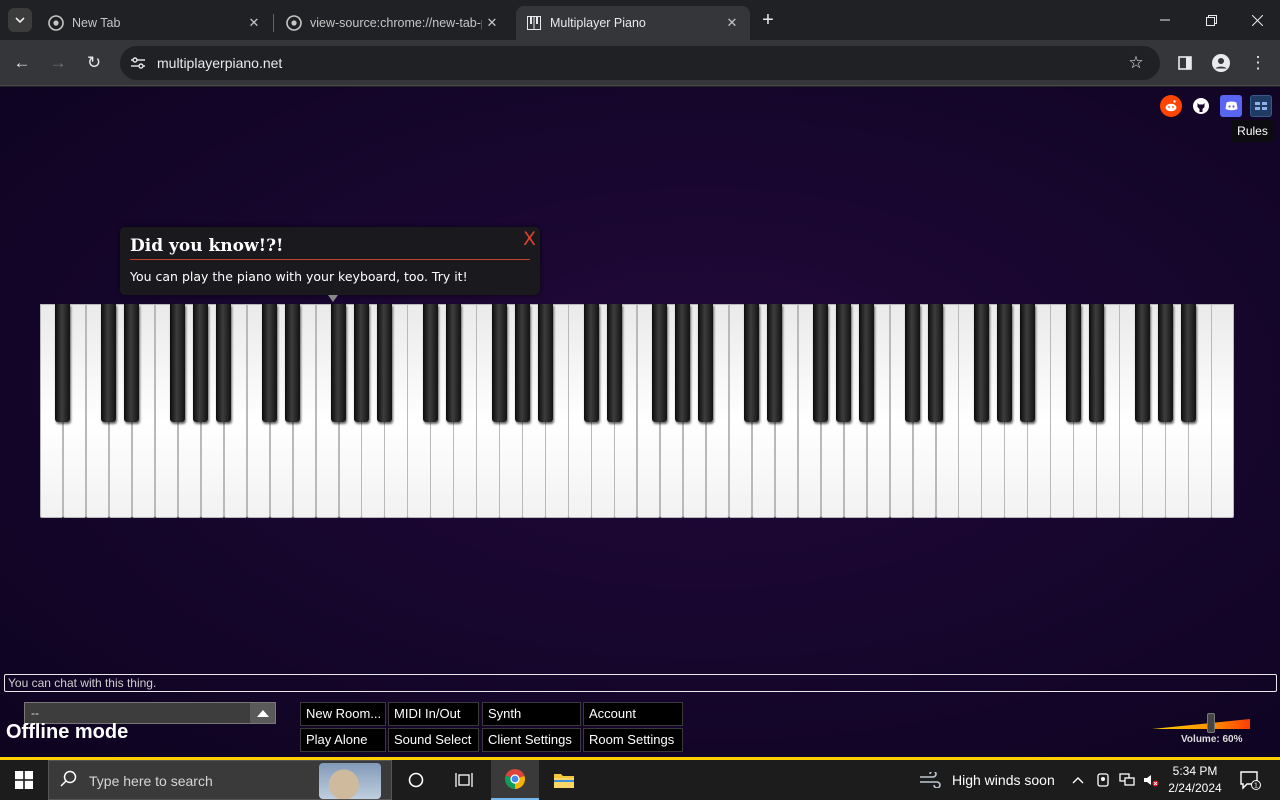 Image resolution: width=1280 pixels, height=800 pixels. Describe the element at coordinates (640, 683) in the screenshot. I see `chat-input: You can chat with this thing.` at that location.